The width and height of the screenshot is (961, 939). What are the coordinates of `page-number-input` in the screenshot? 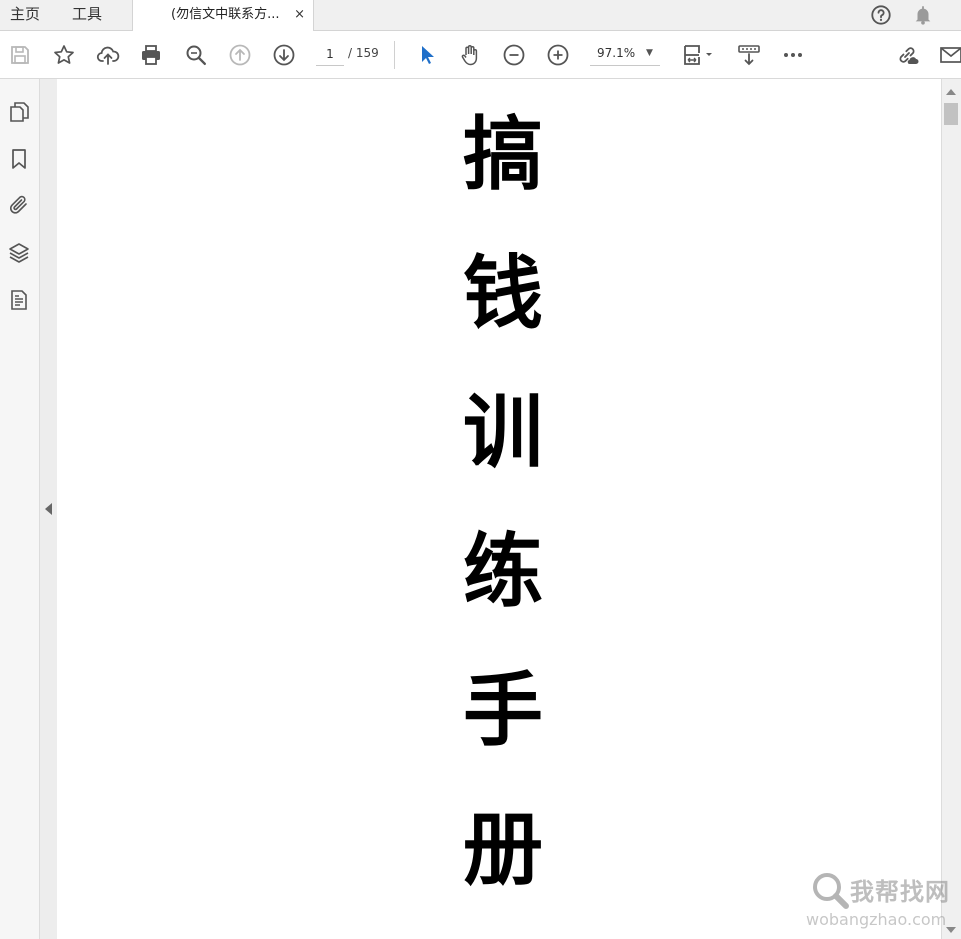 It's located at (330, 54).